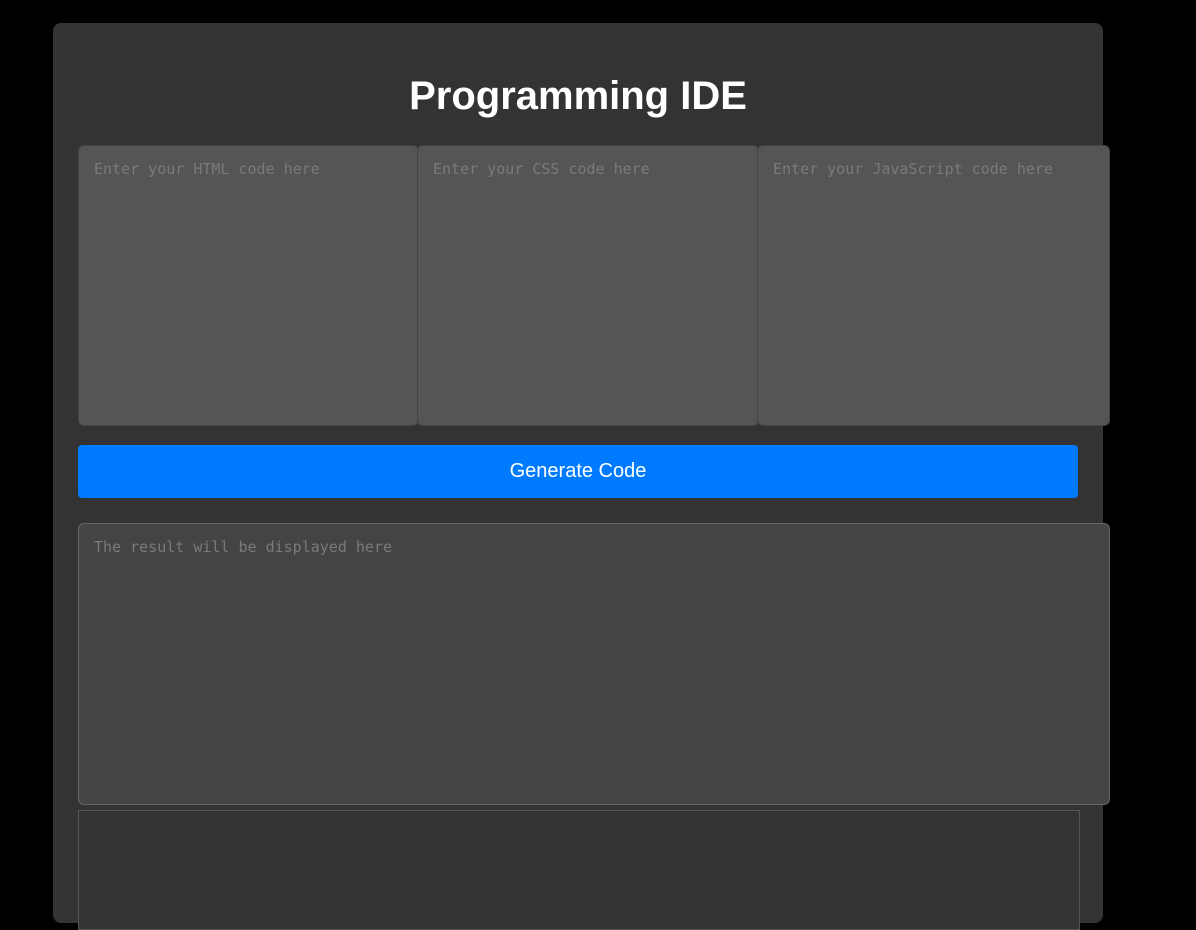 The image size is (1196, 930). I want to click on html-code-input, so click(248, 285).